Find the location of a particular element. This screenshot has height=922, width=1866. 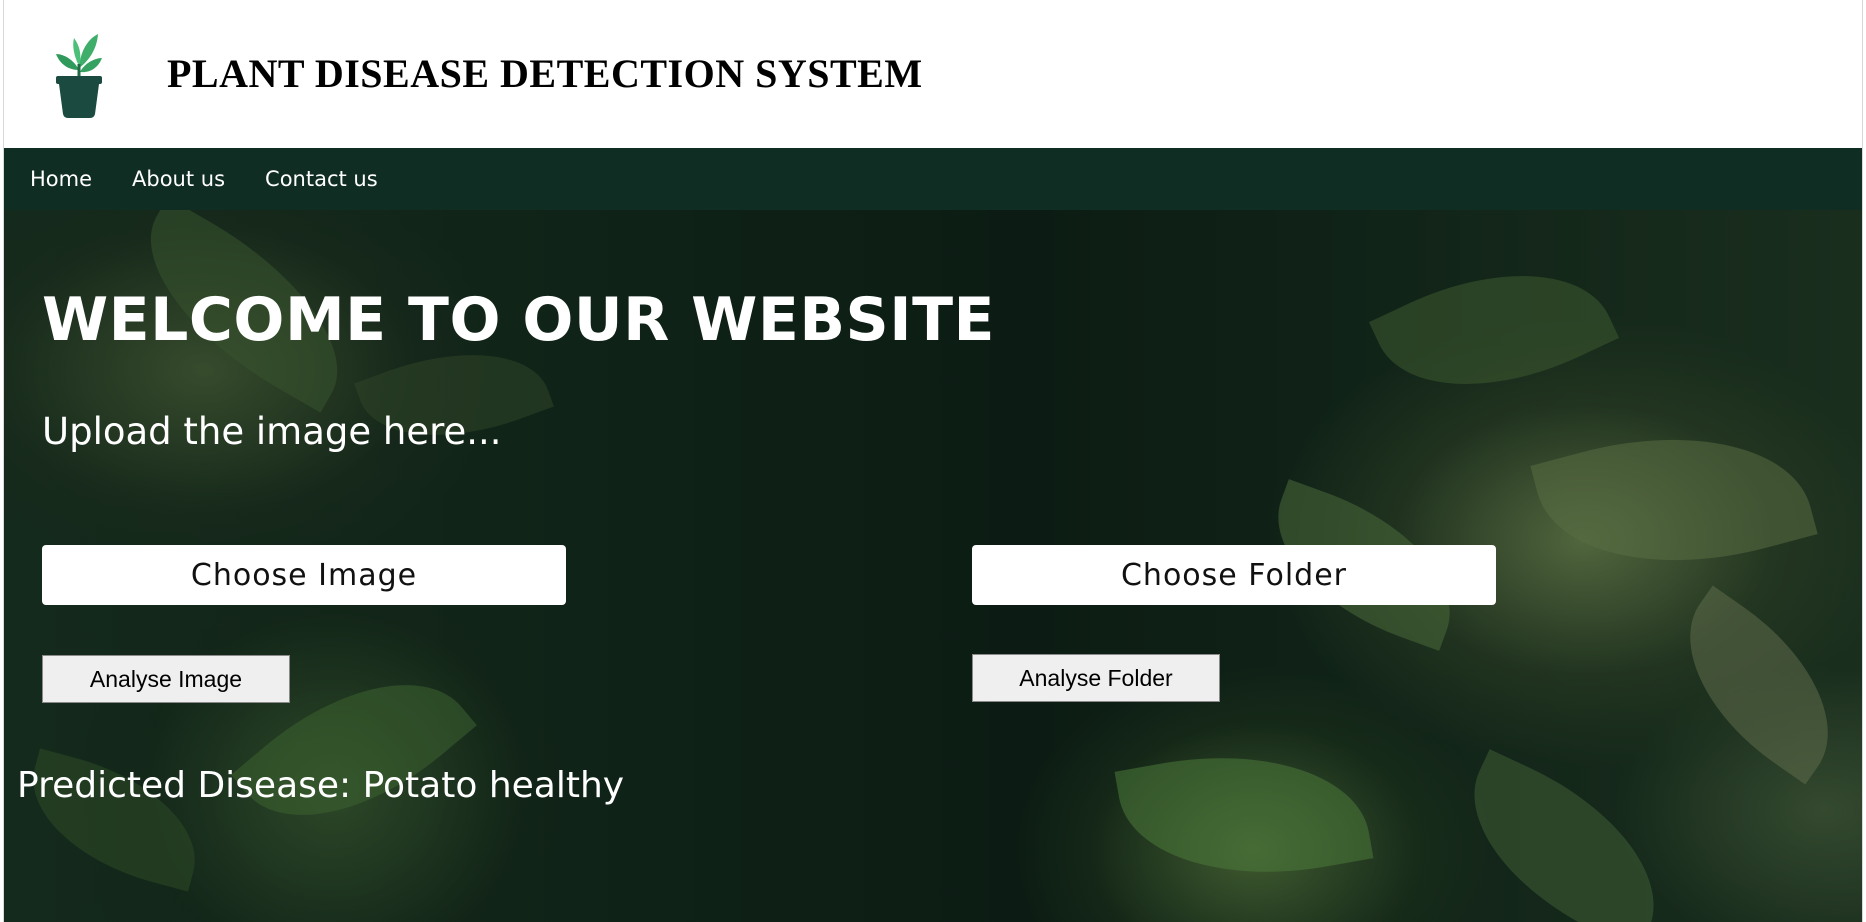

potted-plant-icon is located at coordinates (79, 76).